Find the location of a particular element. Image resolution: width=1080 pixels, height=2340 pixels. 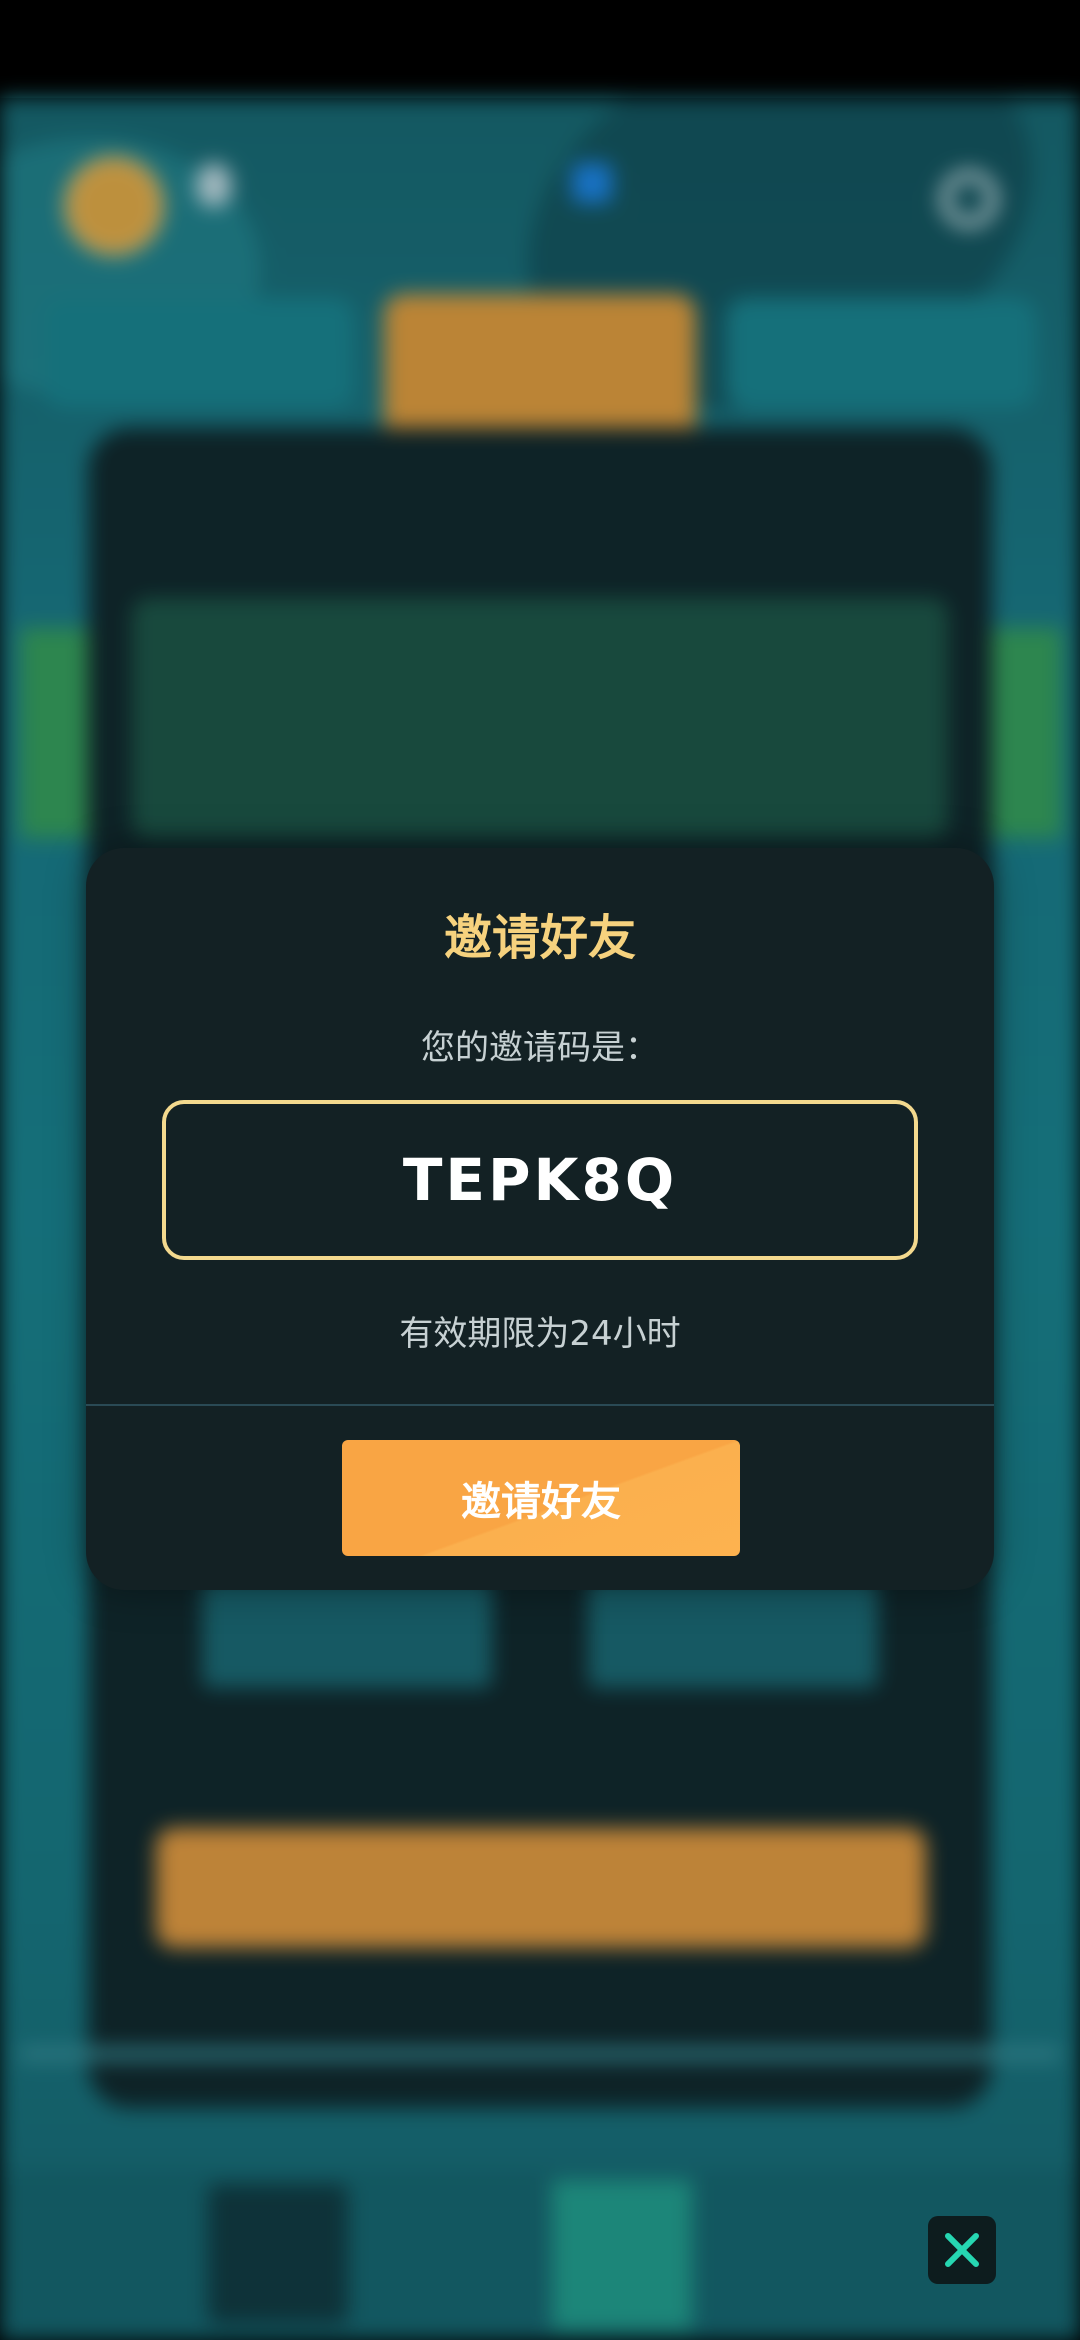

invite-code: TEPK8Q is located at coordinates (540, 1180).